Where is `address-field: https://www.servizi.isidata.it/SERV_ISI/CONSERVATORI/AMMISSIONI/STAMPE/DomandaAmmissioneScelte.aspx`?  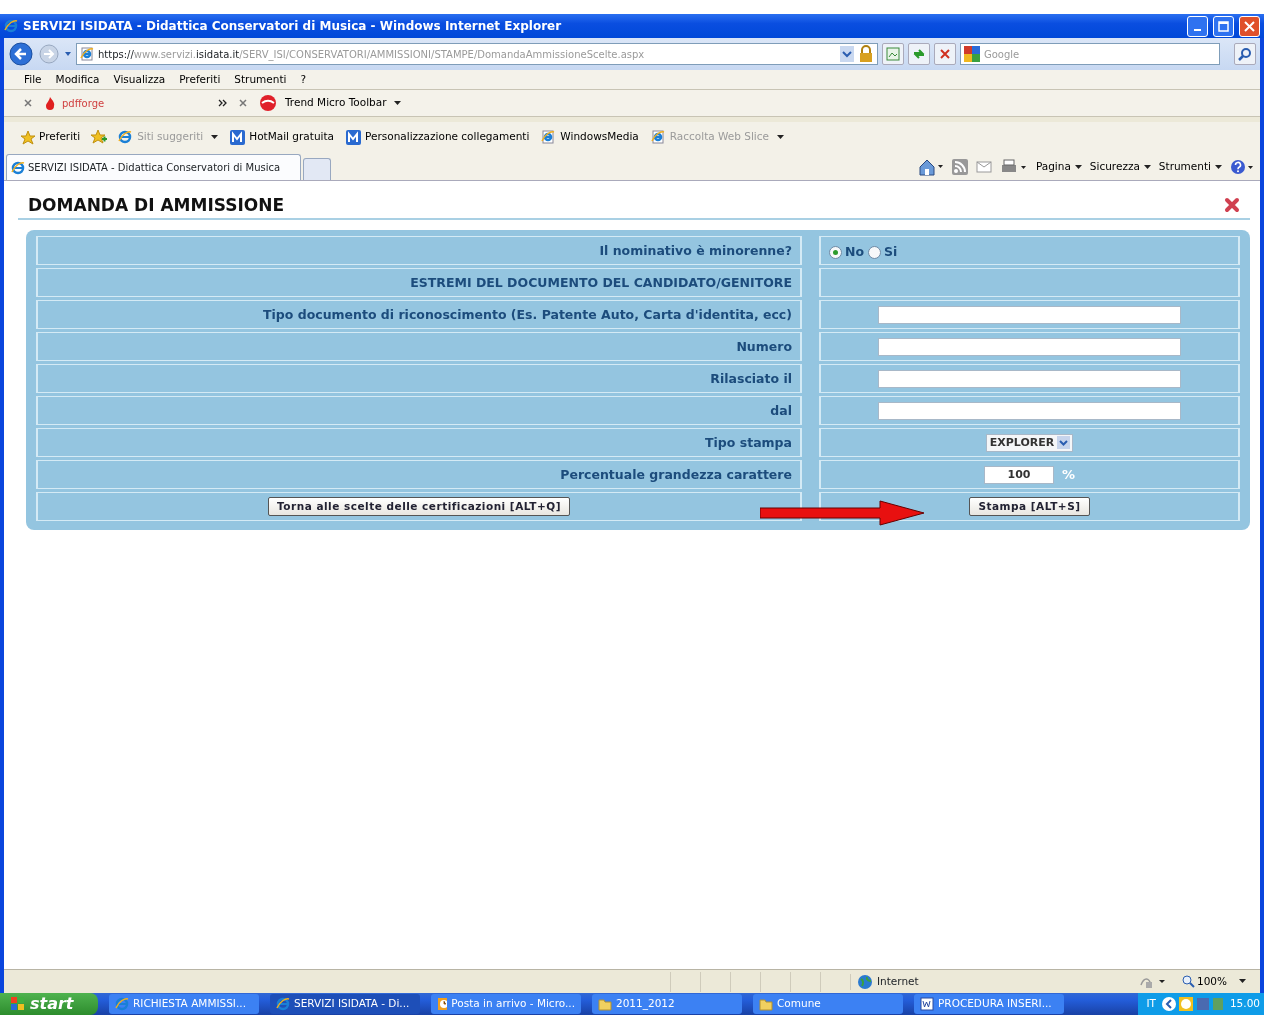
address-field: https://www.servizi.isidata.it/SERV_ISI/CONSERVATORI/AMMISSIONI/STAMPE/DomandaAmmissioneScelte.aspx is located at coordinates (477, 54).